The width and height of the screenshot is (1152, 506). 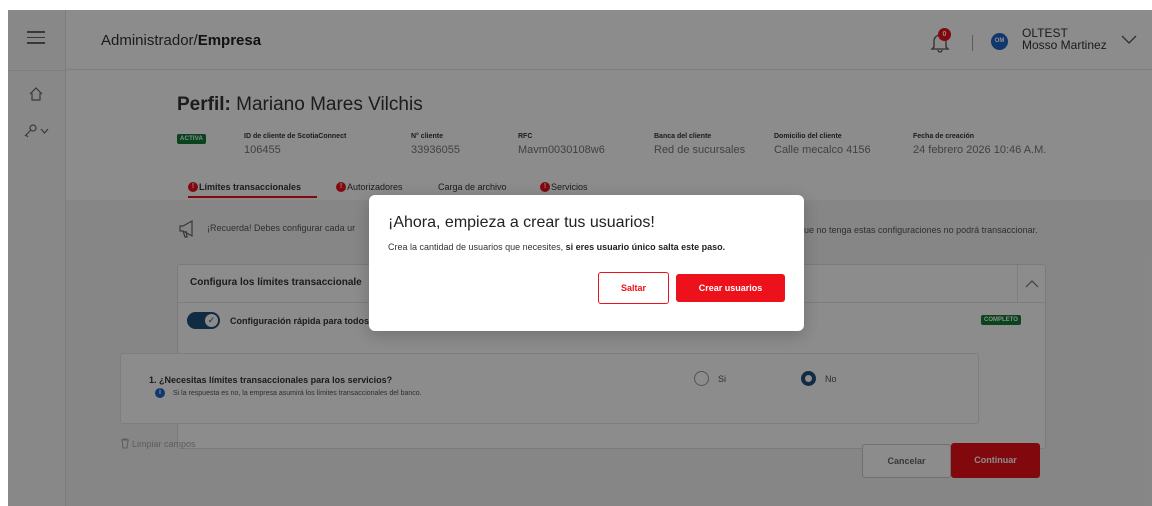 I want to click on page-top-margin, so click(x=576, y=5).